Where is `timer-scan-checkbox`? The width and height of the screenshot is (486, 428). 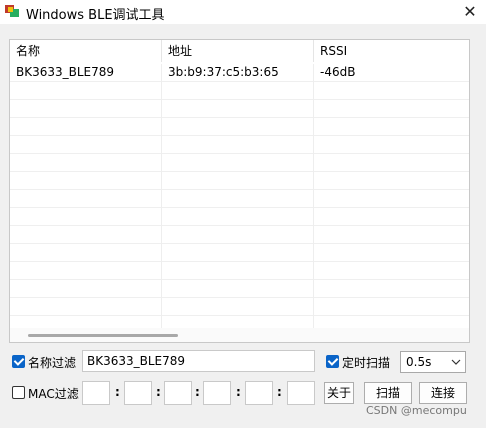 timer-scan-checkbox is located at coordinates (332, 361).